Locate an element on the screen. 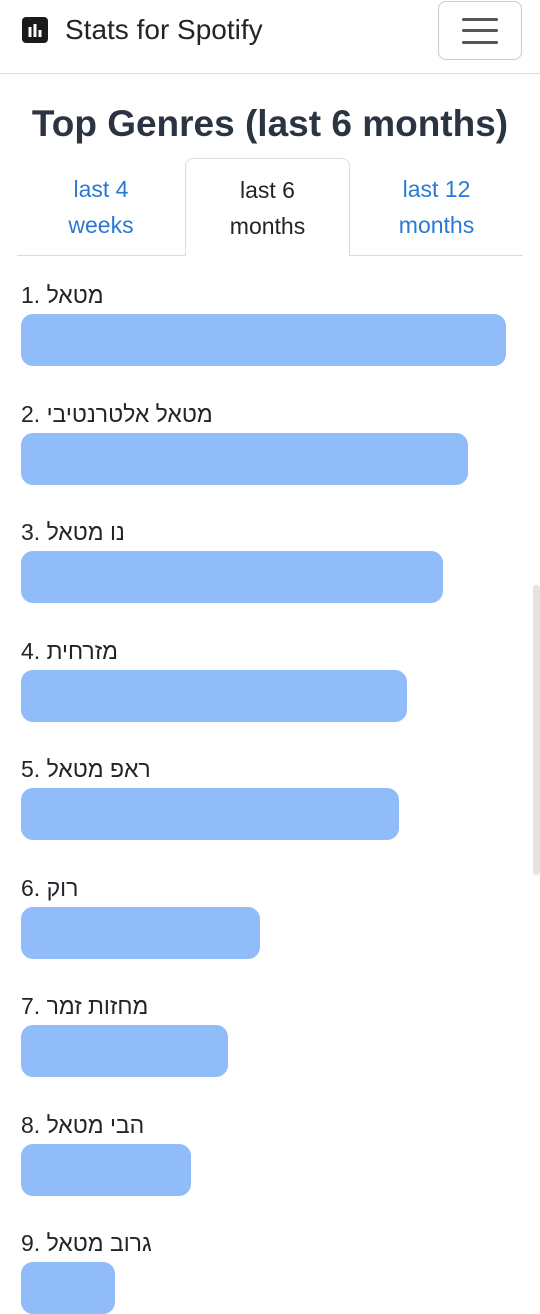 The image size is (540, 1314). tab-last-6-months: last 6 months is located at coordinates (267, 207).